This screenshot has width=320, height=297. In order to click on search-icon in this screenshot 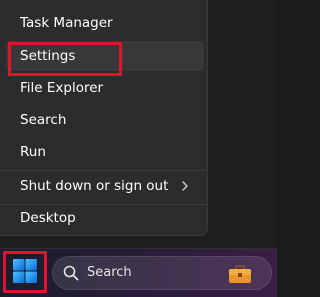, I will do `click(71, 273)`.